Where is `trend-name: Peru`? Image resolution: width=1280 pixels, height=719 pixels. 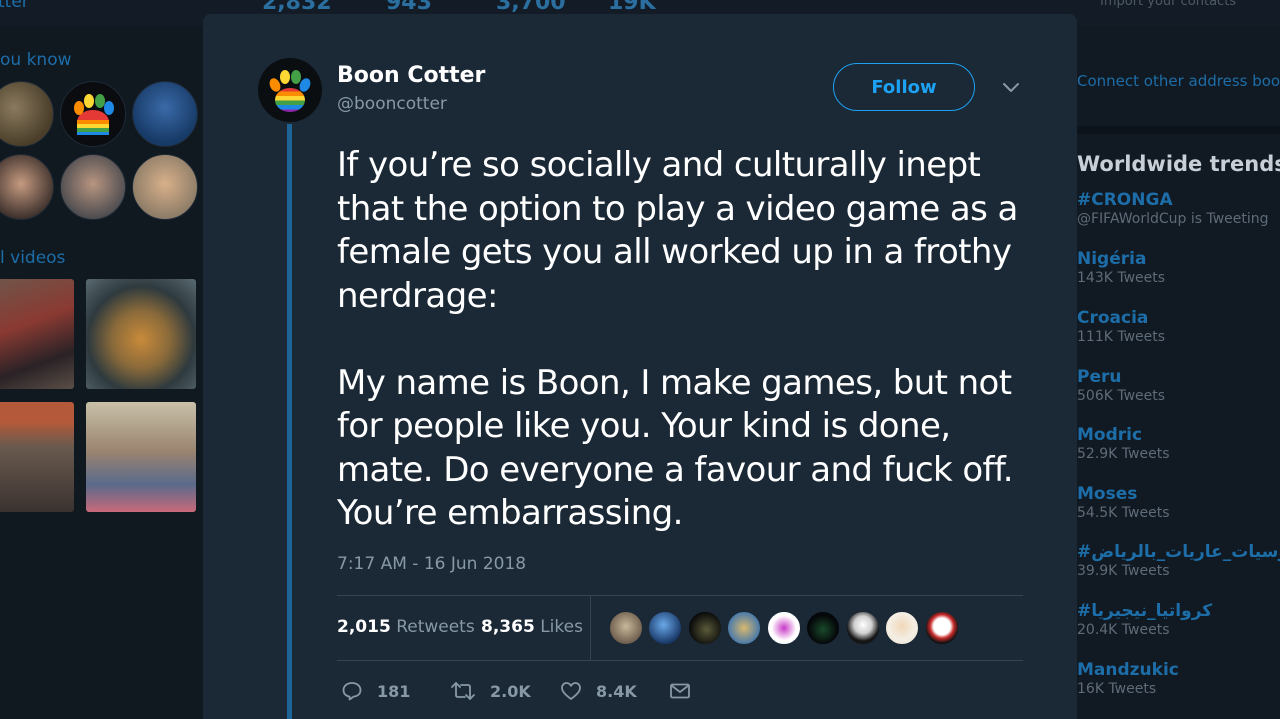
trend-name: Peru is located at coordinates (1099, 377).